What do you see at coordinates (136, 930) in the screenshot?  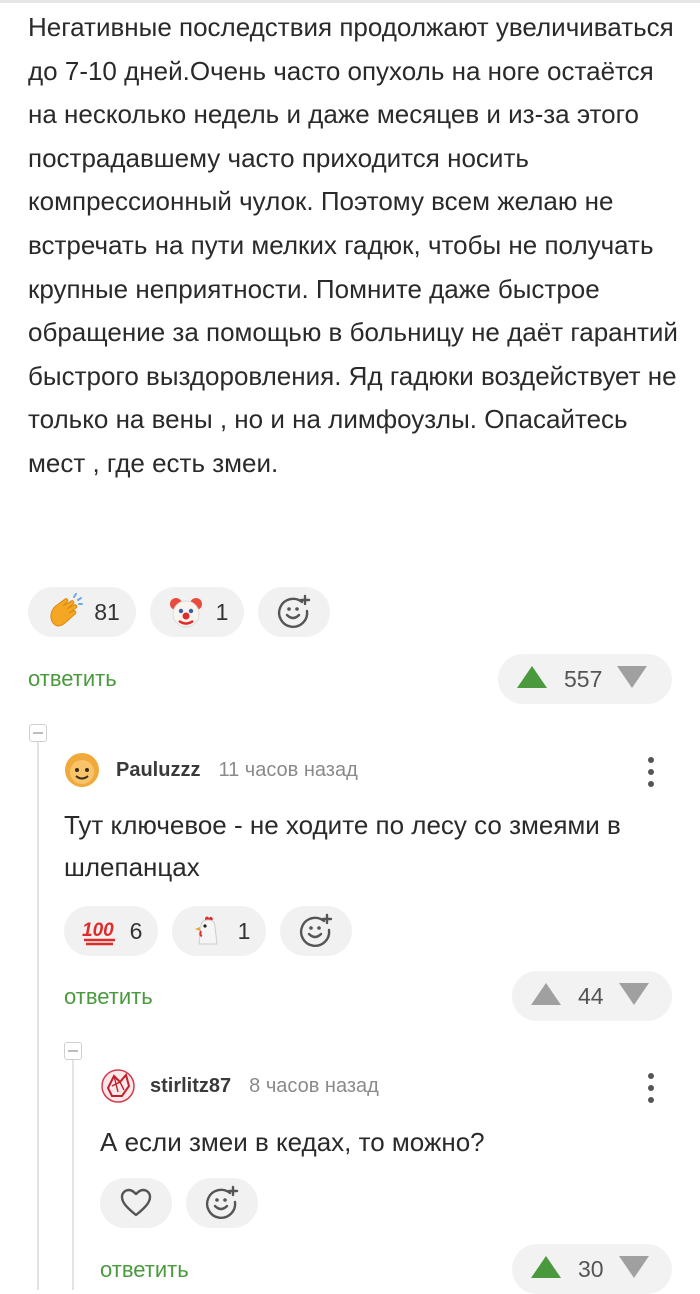 I see `reaction-count: 6` at bounding box center [136, 930].